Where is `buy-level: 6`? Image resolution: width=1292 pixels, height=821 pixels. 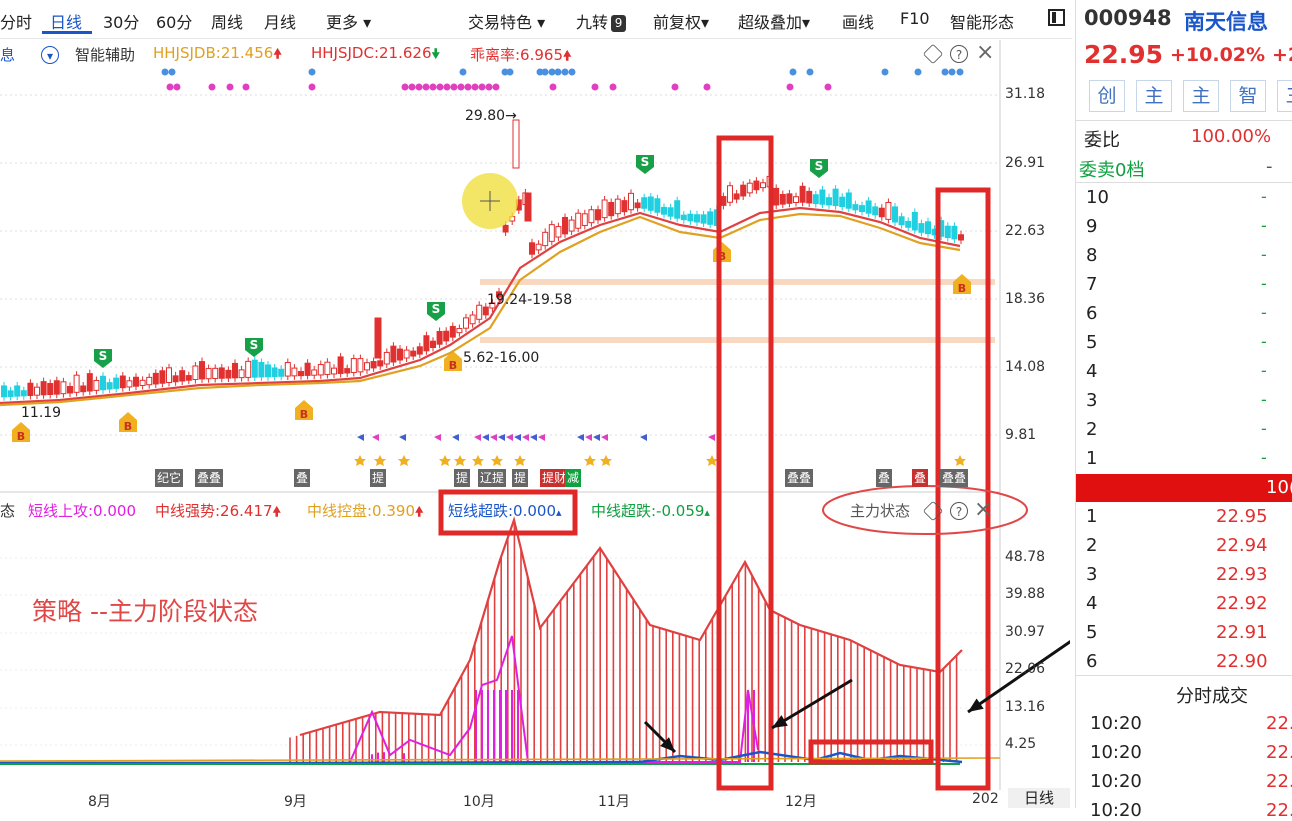
buy-level: 6 is located at coordinates (1092, 661).